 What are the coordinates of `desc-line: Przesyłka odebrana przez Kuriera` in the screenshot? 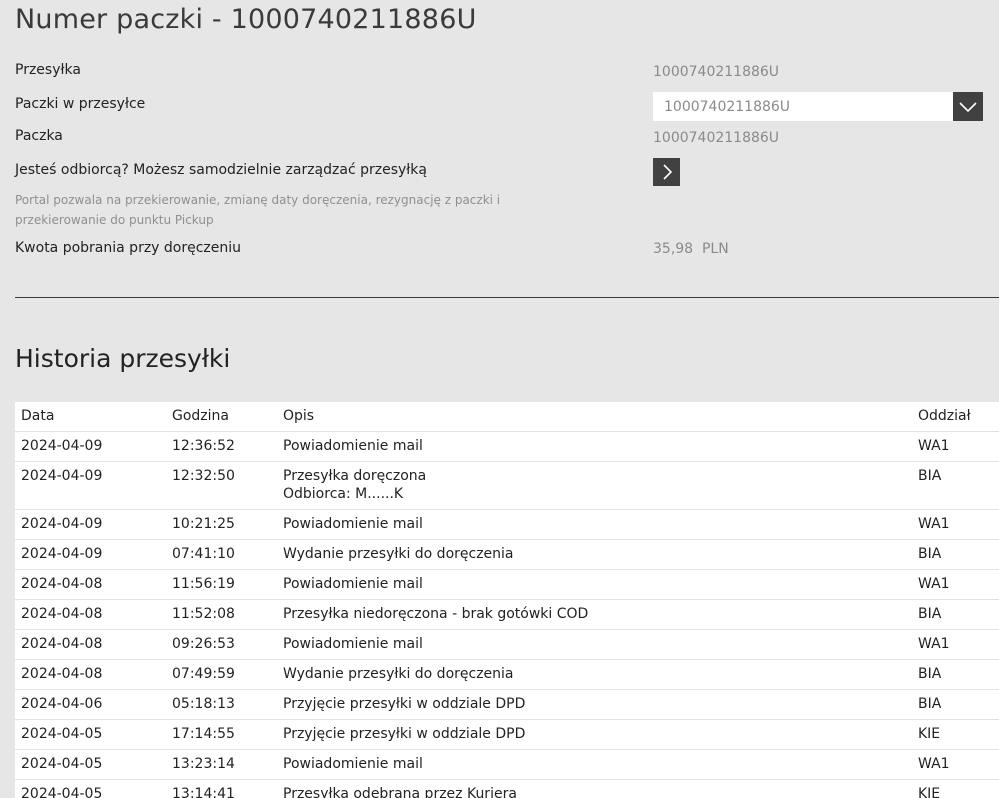 It's located at (400, 791).